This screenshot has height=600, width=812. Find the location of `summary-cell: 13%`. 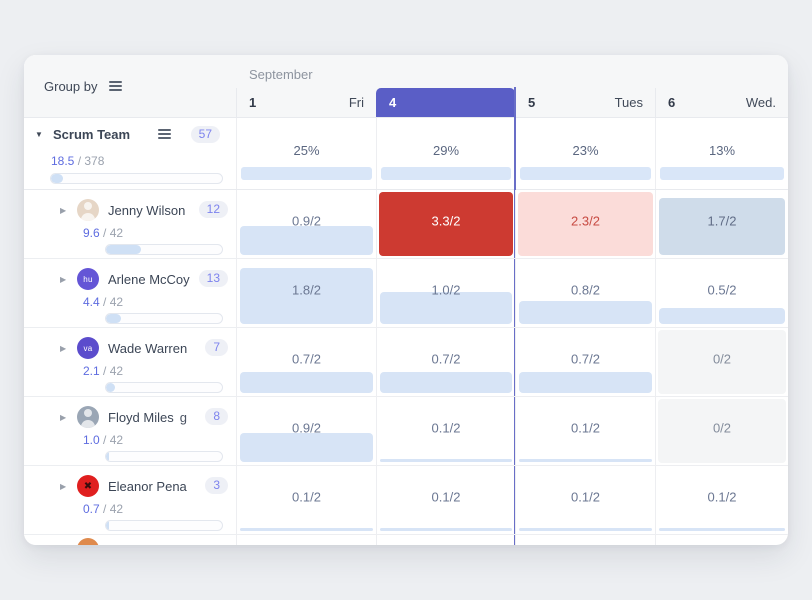

summary-cell: 13% is located at coordinates (721, 153).